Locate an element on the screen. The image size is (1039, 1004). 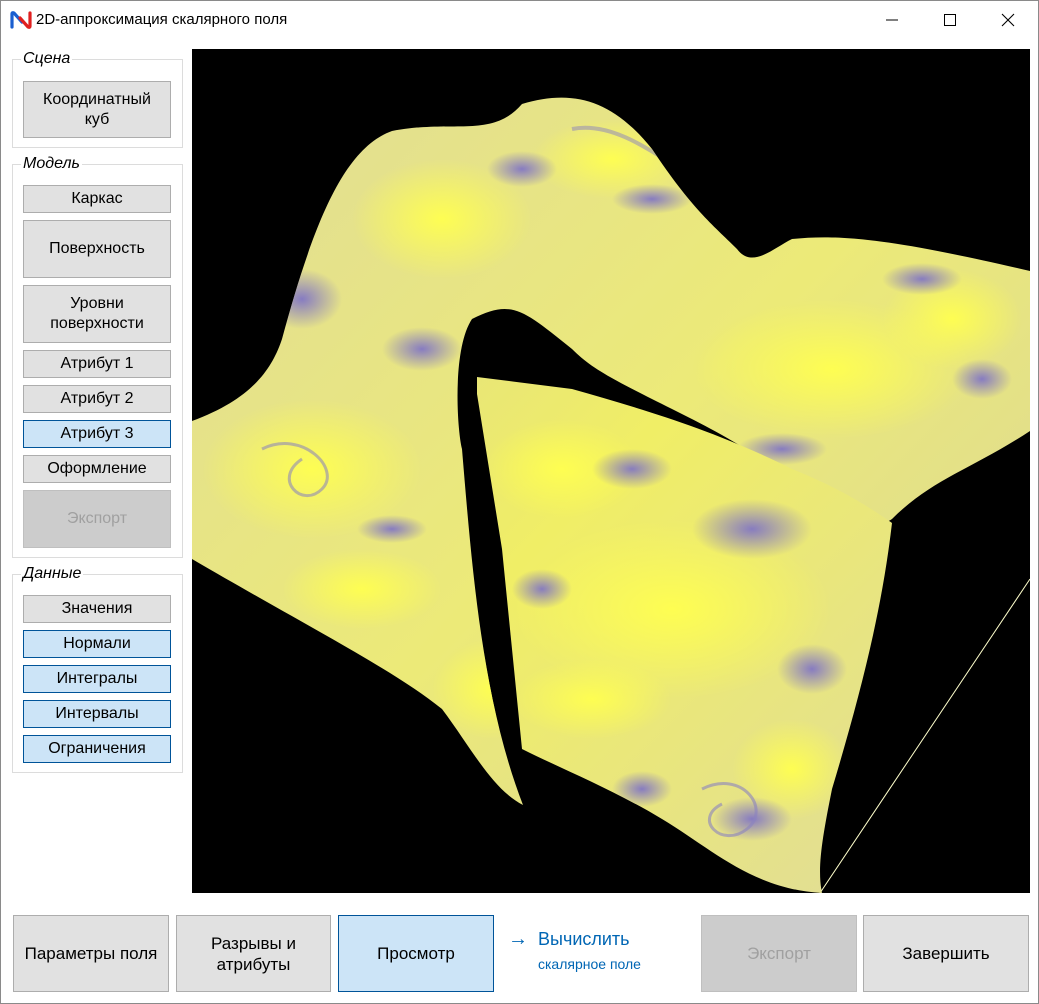
compute-title: Вычислить is located at coordinates (584, 939).